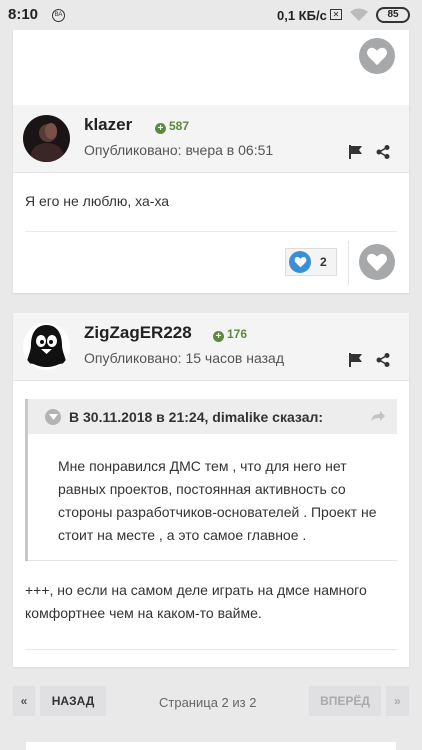 This screenshot has width=422, height=750. What do you see at coordinates (179, 126) in the screenshot?
I see `reputation-count: 587` at bounding box center [179, 126].